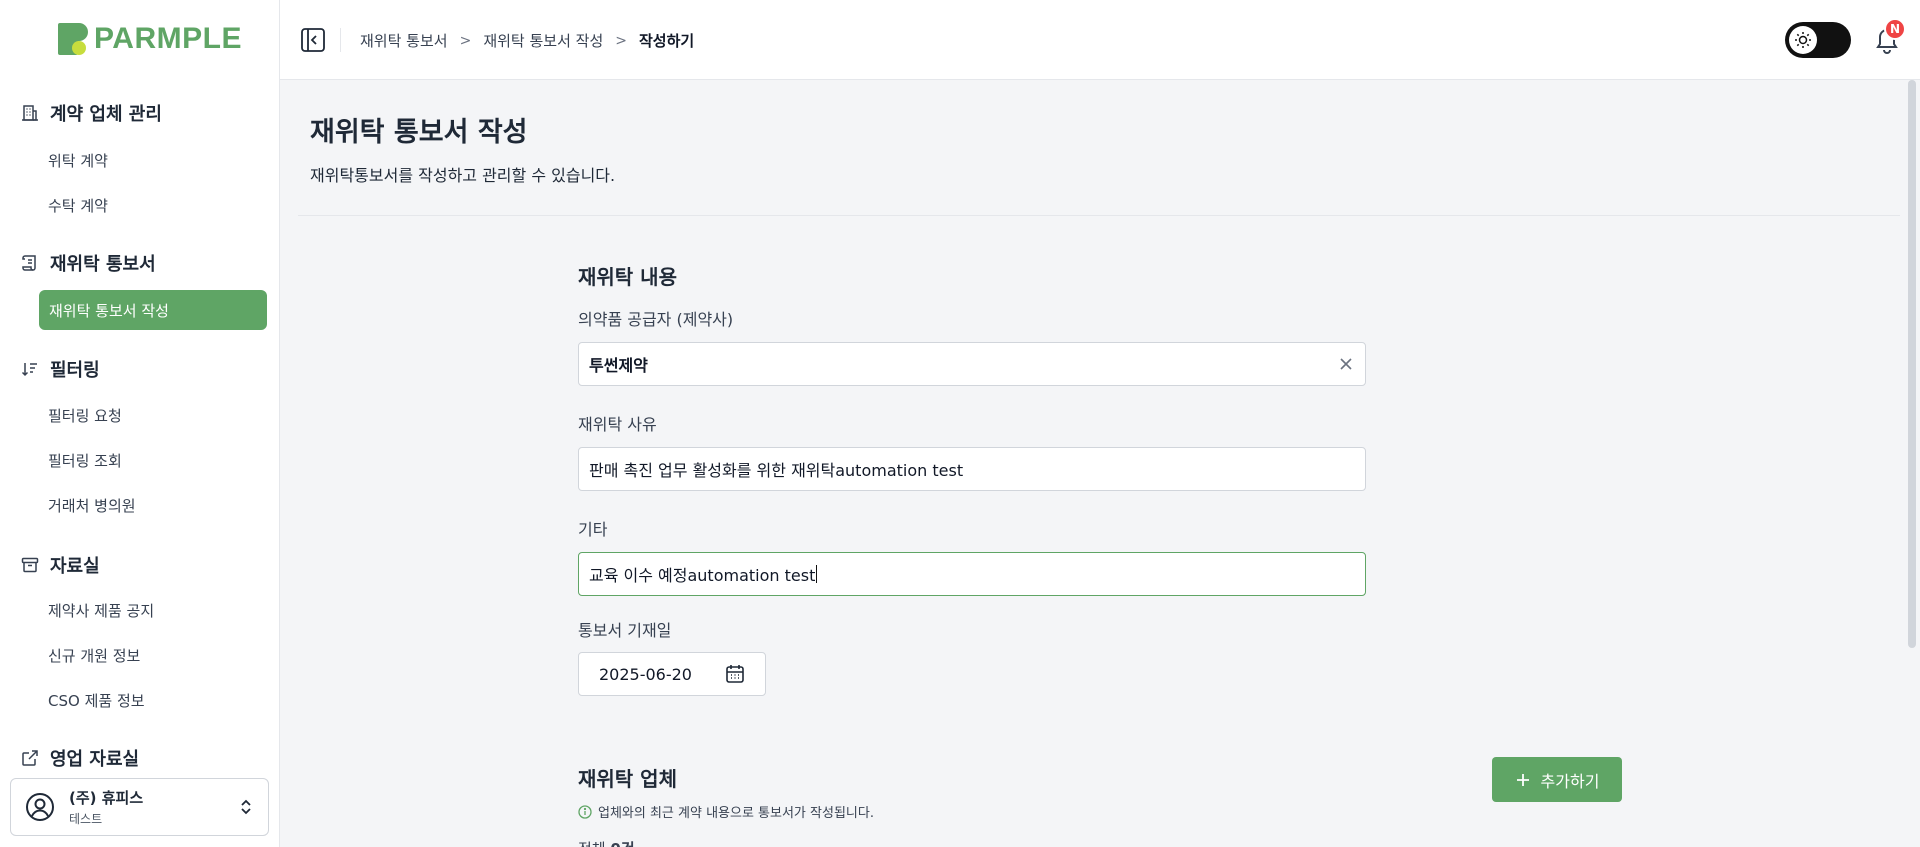  What do you see at coordinates (404, 40) in the screenshot?
I see `breadcrumb-item: 재위탁 통보서` at bounding box center [404, 40].